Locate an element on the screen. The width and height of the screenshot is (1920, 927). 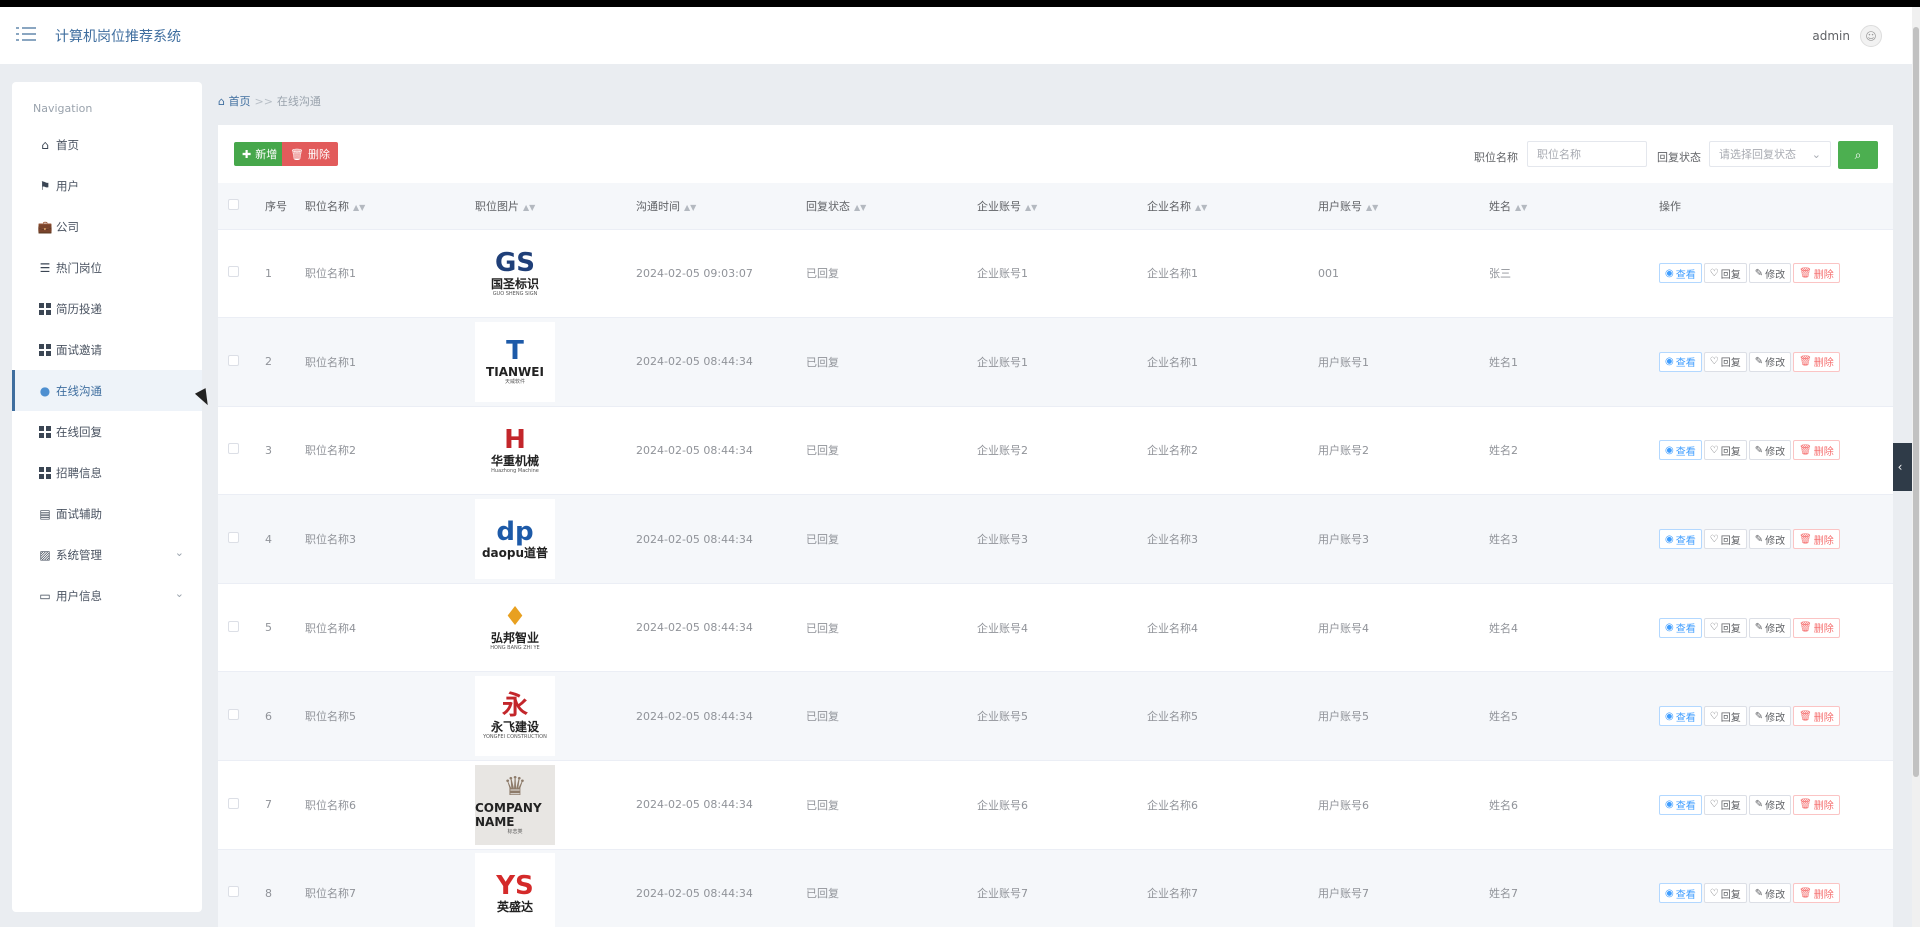
sidebar-item-7: 在线回复 is located at coordinates (107, 431).